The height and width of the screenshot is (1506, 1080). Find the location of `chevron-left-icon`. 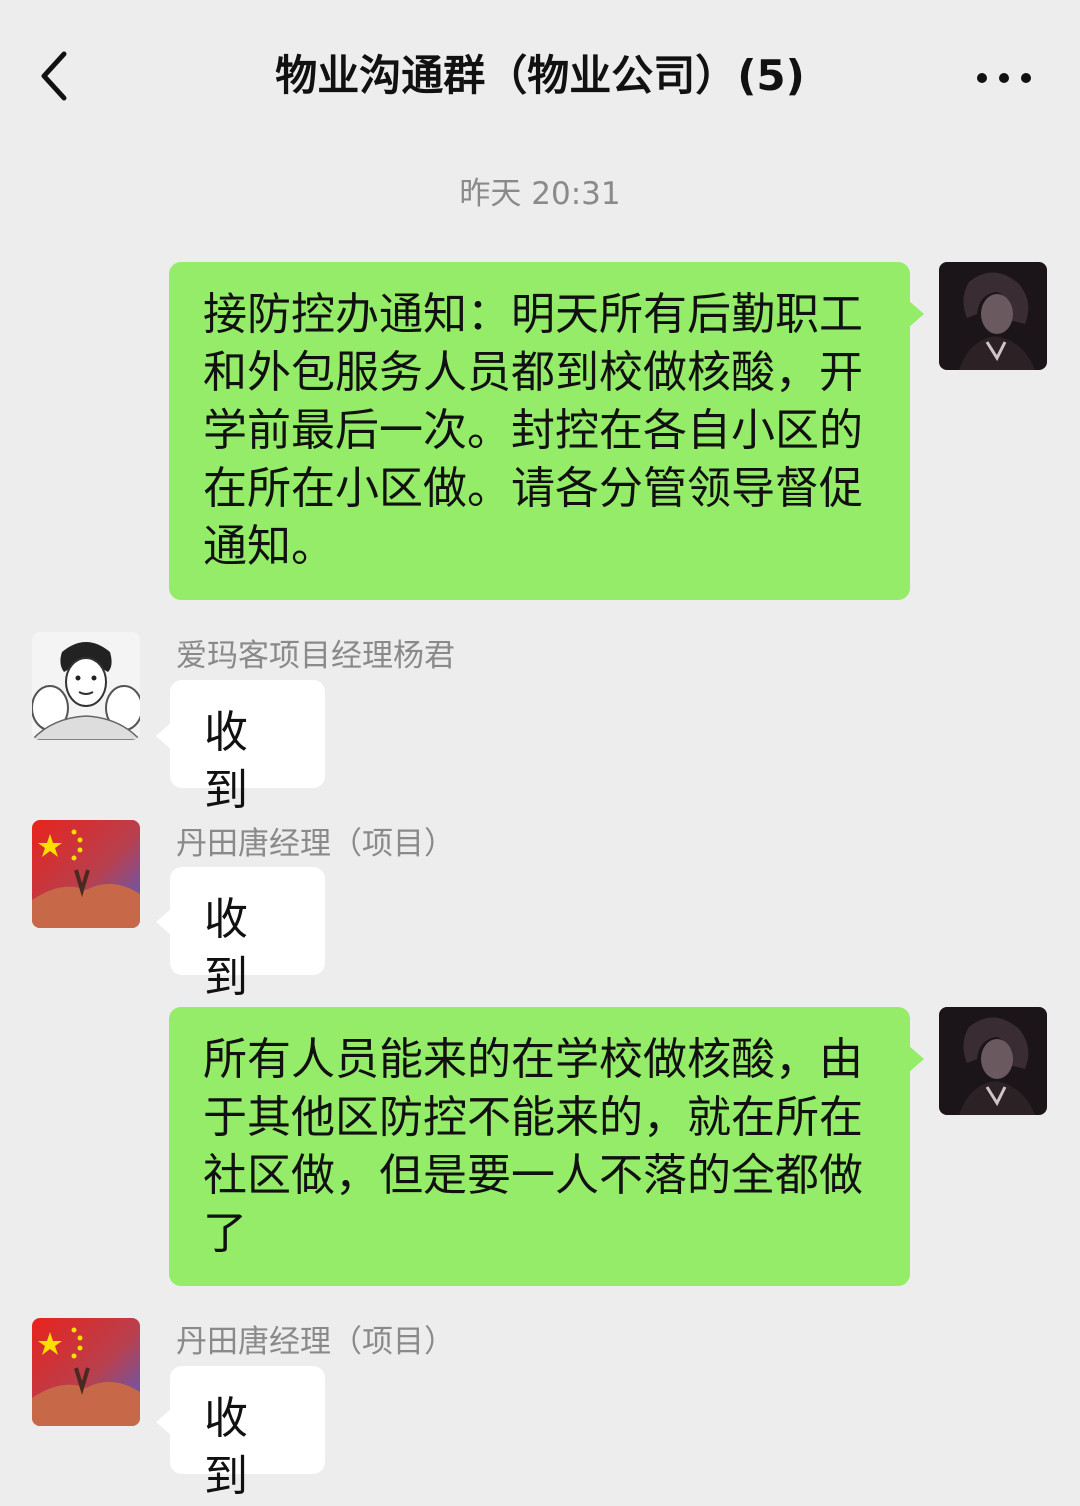

chevron-left-icon is located at coordinates (54, 76).